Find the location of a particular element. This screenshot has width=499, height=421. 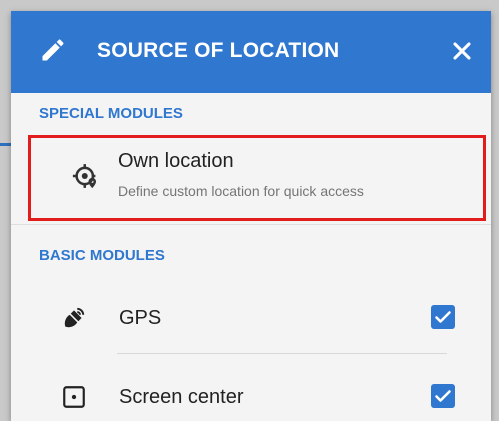

own-location-icon is located at coordinates (84, 176).